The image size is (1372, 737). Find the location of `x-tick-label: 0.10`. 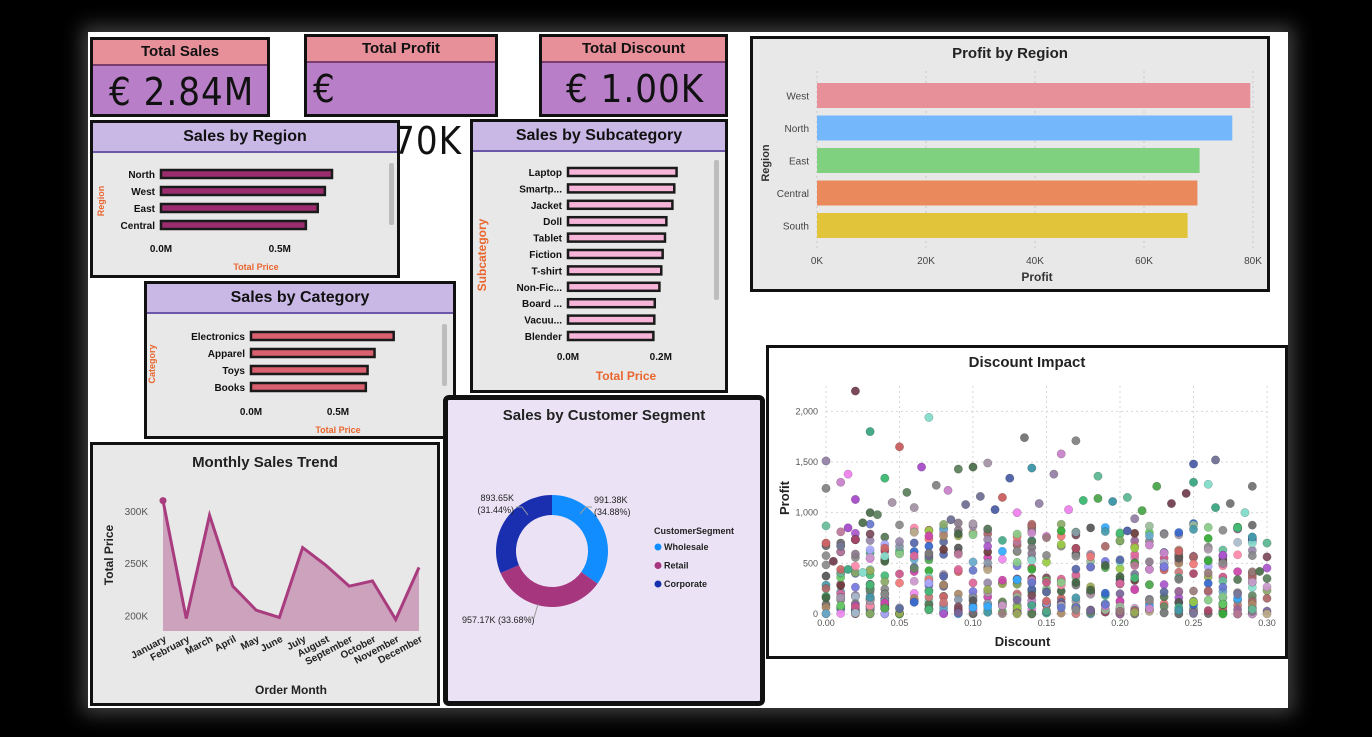

x-tick-label: 0.10 is located at coordinates (973, 623).